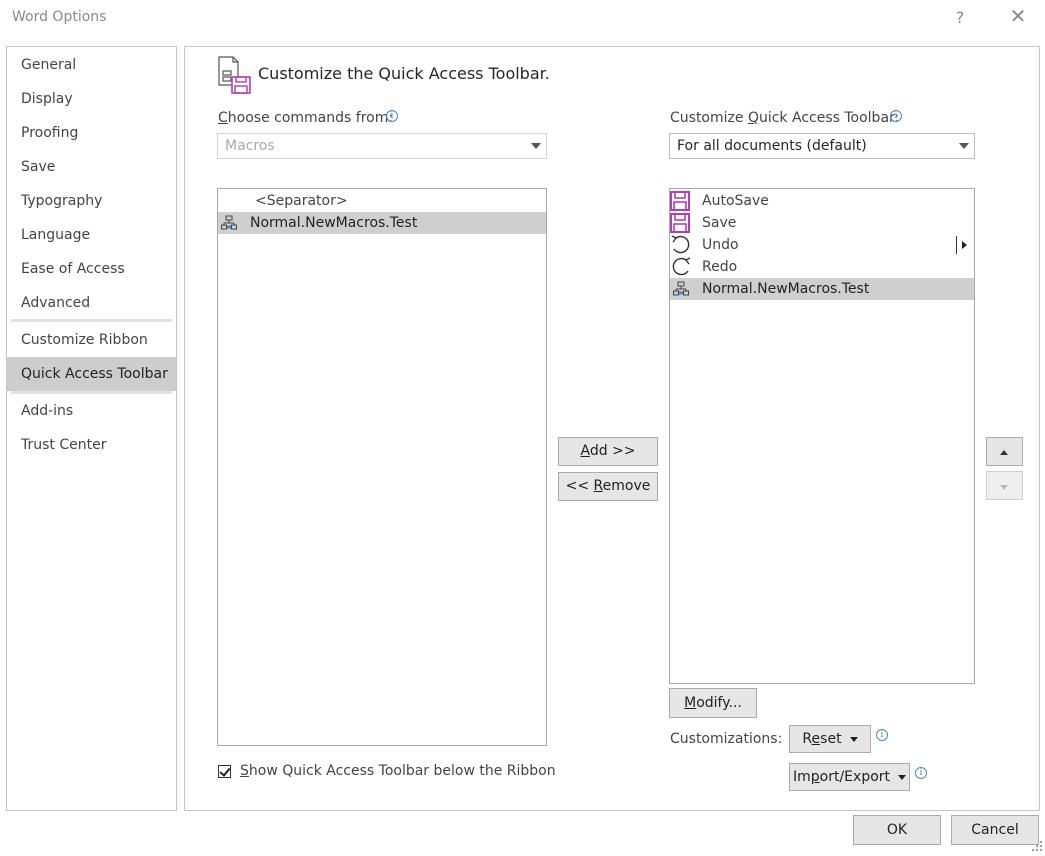 The height and width of the screenshot is (856, 1045). I want to click on add-label: dd >>, so click(612, 451).